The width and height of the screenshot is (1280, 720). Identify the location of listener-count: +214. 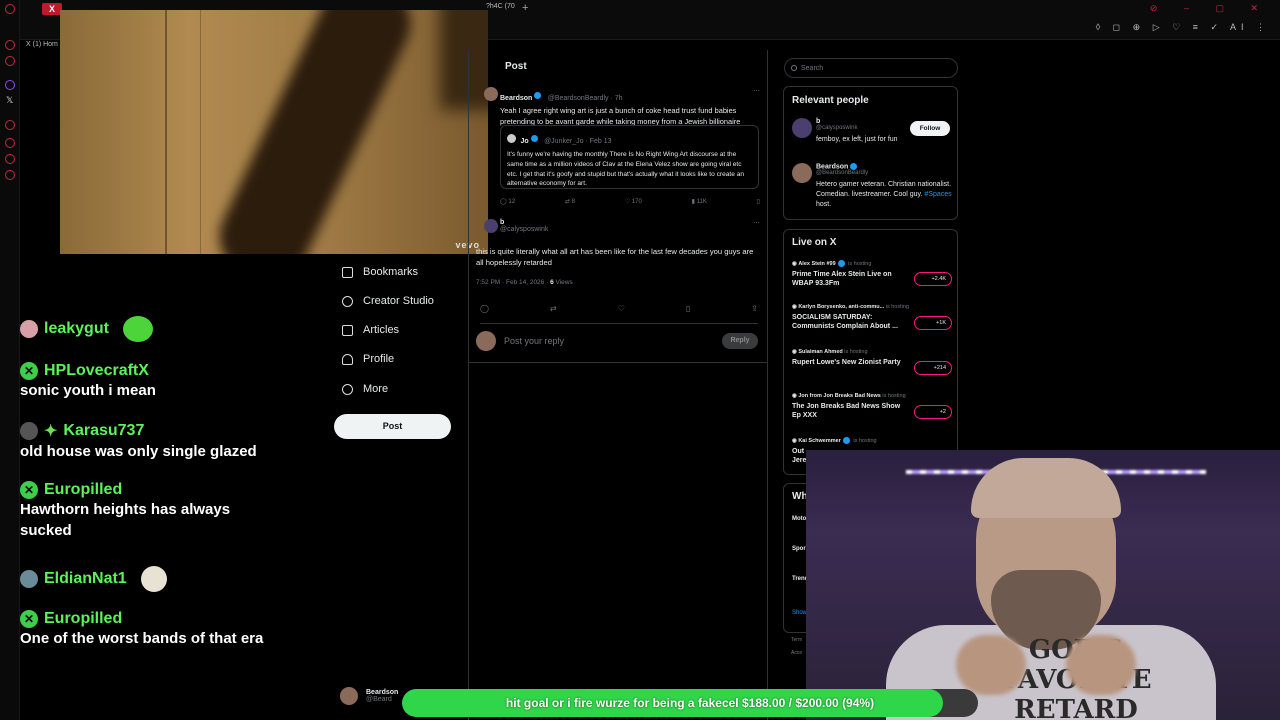
(933, 368).